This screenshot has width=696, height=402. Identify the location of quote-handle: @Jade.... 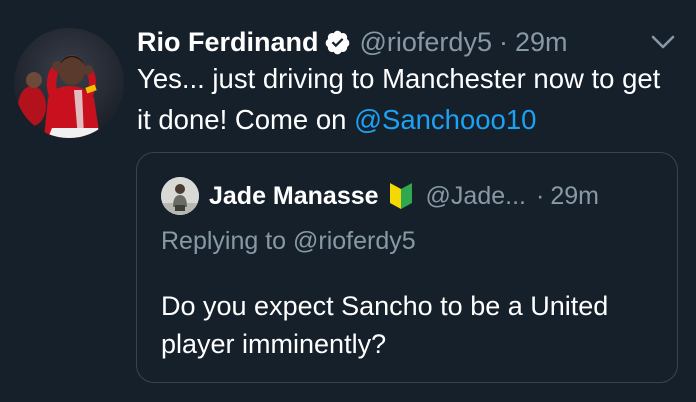
(476, 196).